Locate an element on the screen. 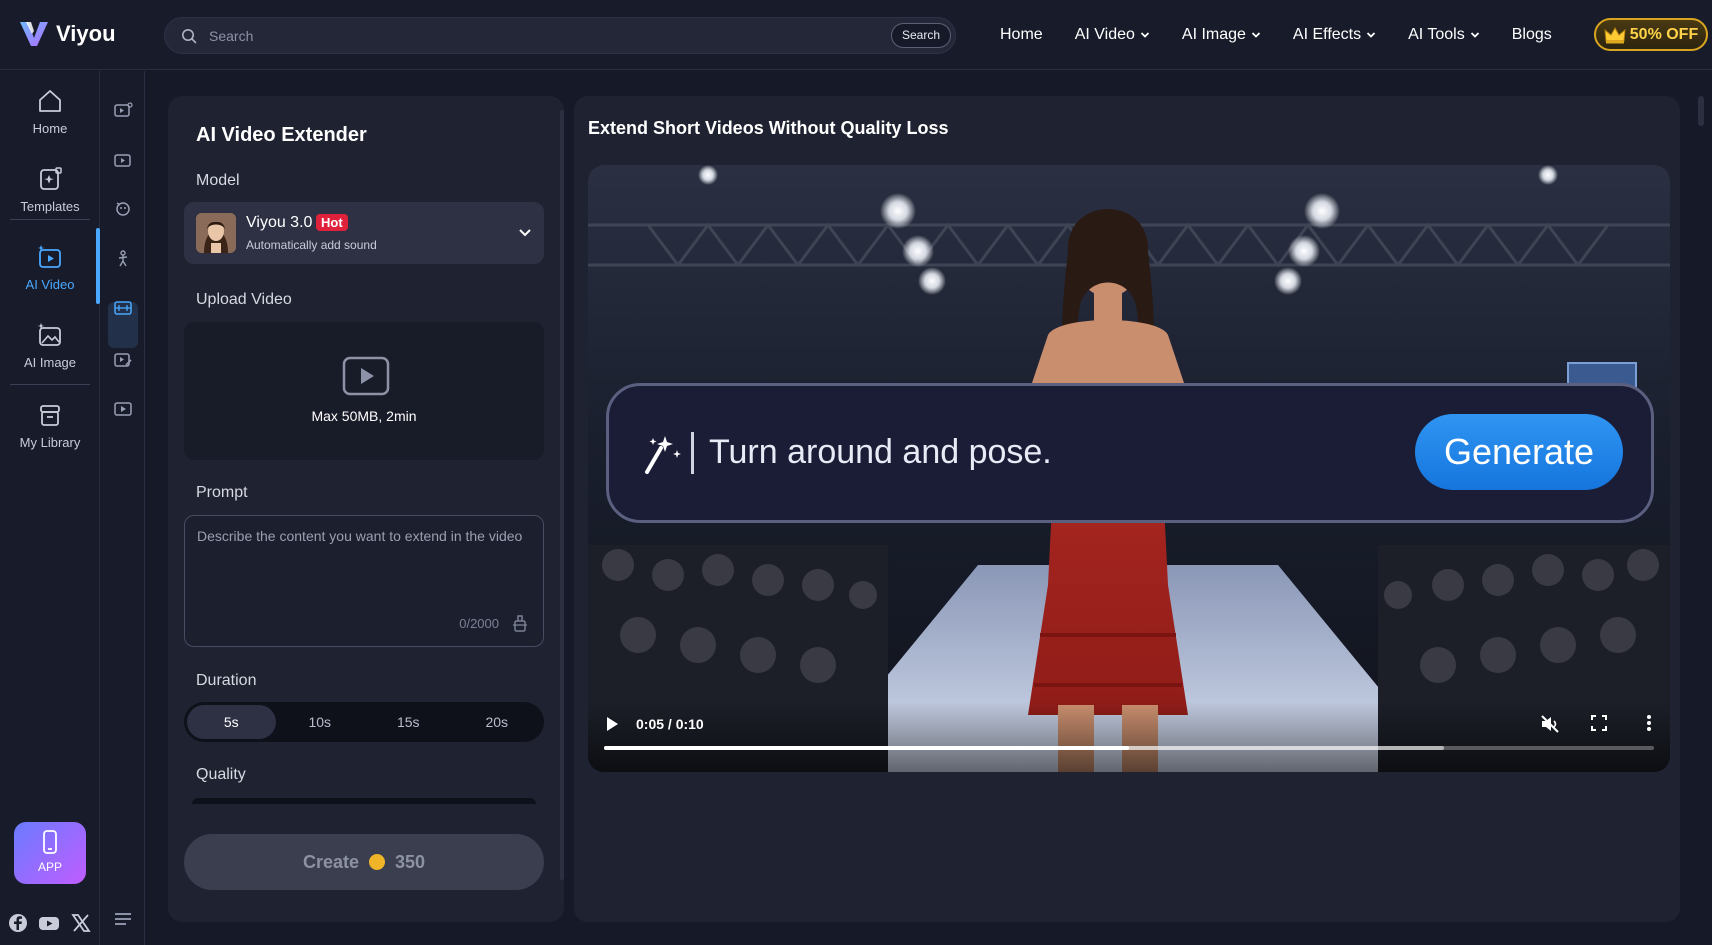 This screenshot has width=1712, height=945. video-chat-icon is located at coordinates (123, 161).